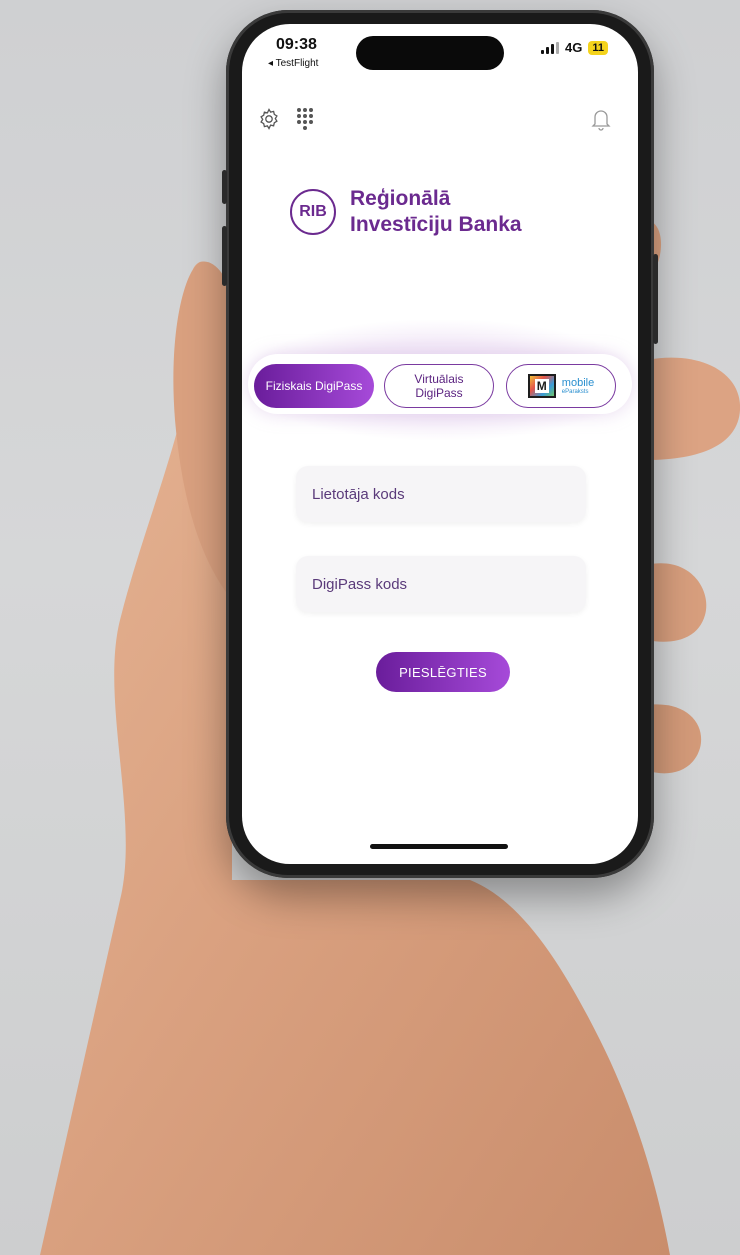 This screenshot has width=740, height=1255. I want to click on eparaksts-label-line1: mobile, so click(578, 382).